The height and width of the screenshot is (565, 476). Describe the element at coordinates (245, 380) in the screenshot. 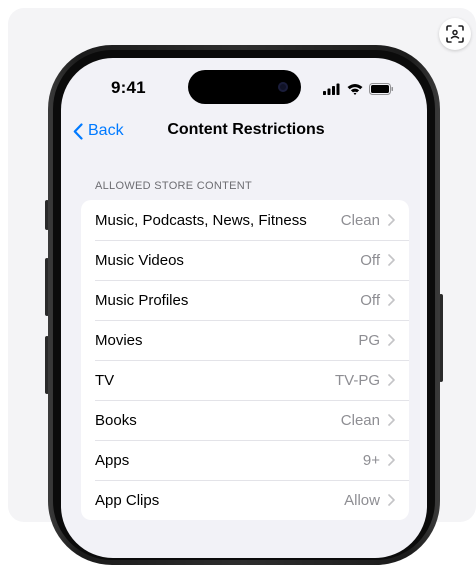

I see `list-item-tv: TV TV-PG` at that location.